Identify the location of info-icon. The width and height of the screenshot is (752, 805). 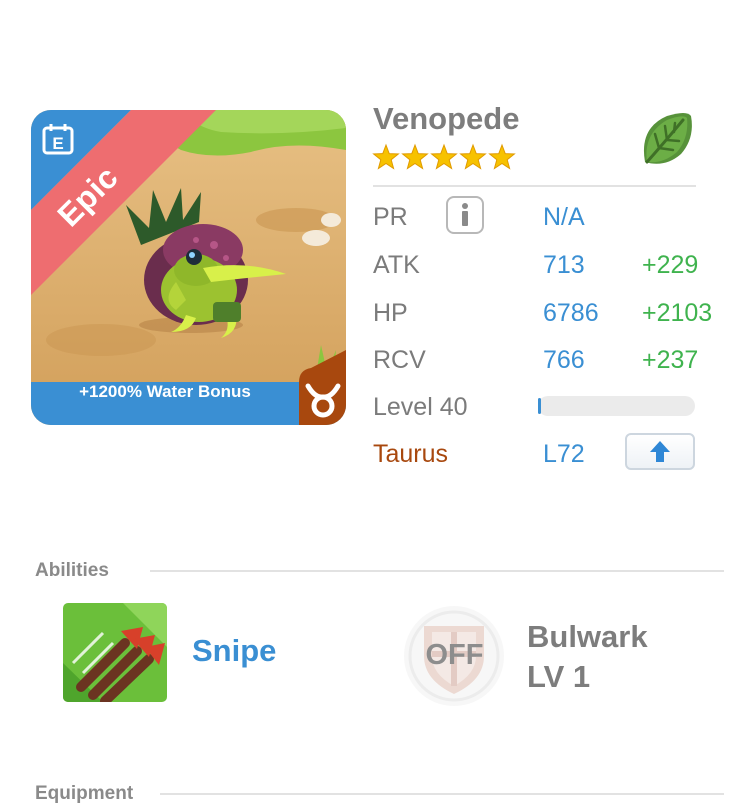
(465, 214).